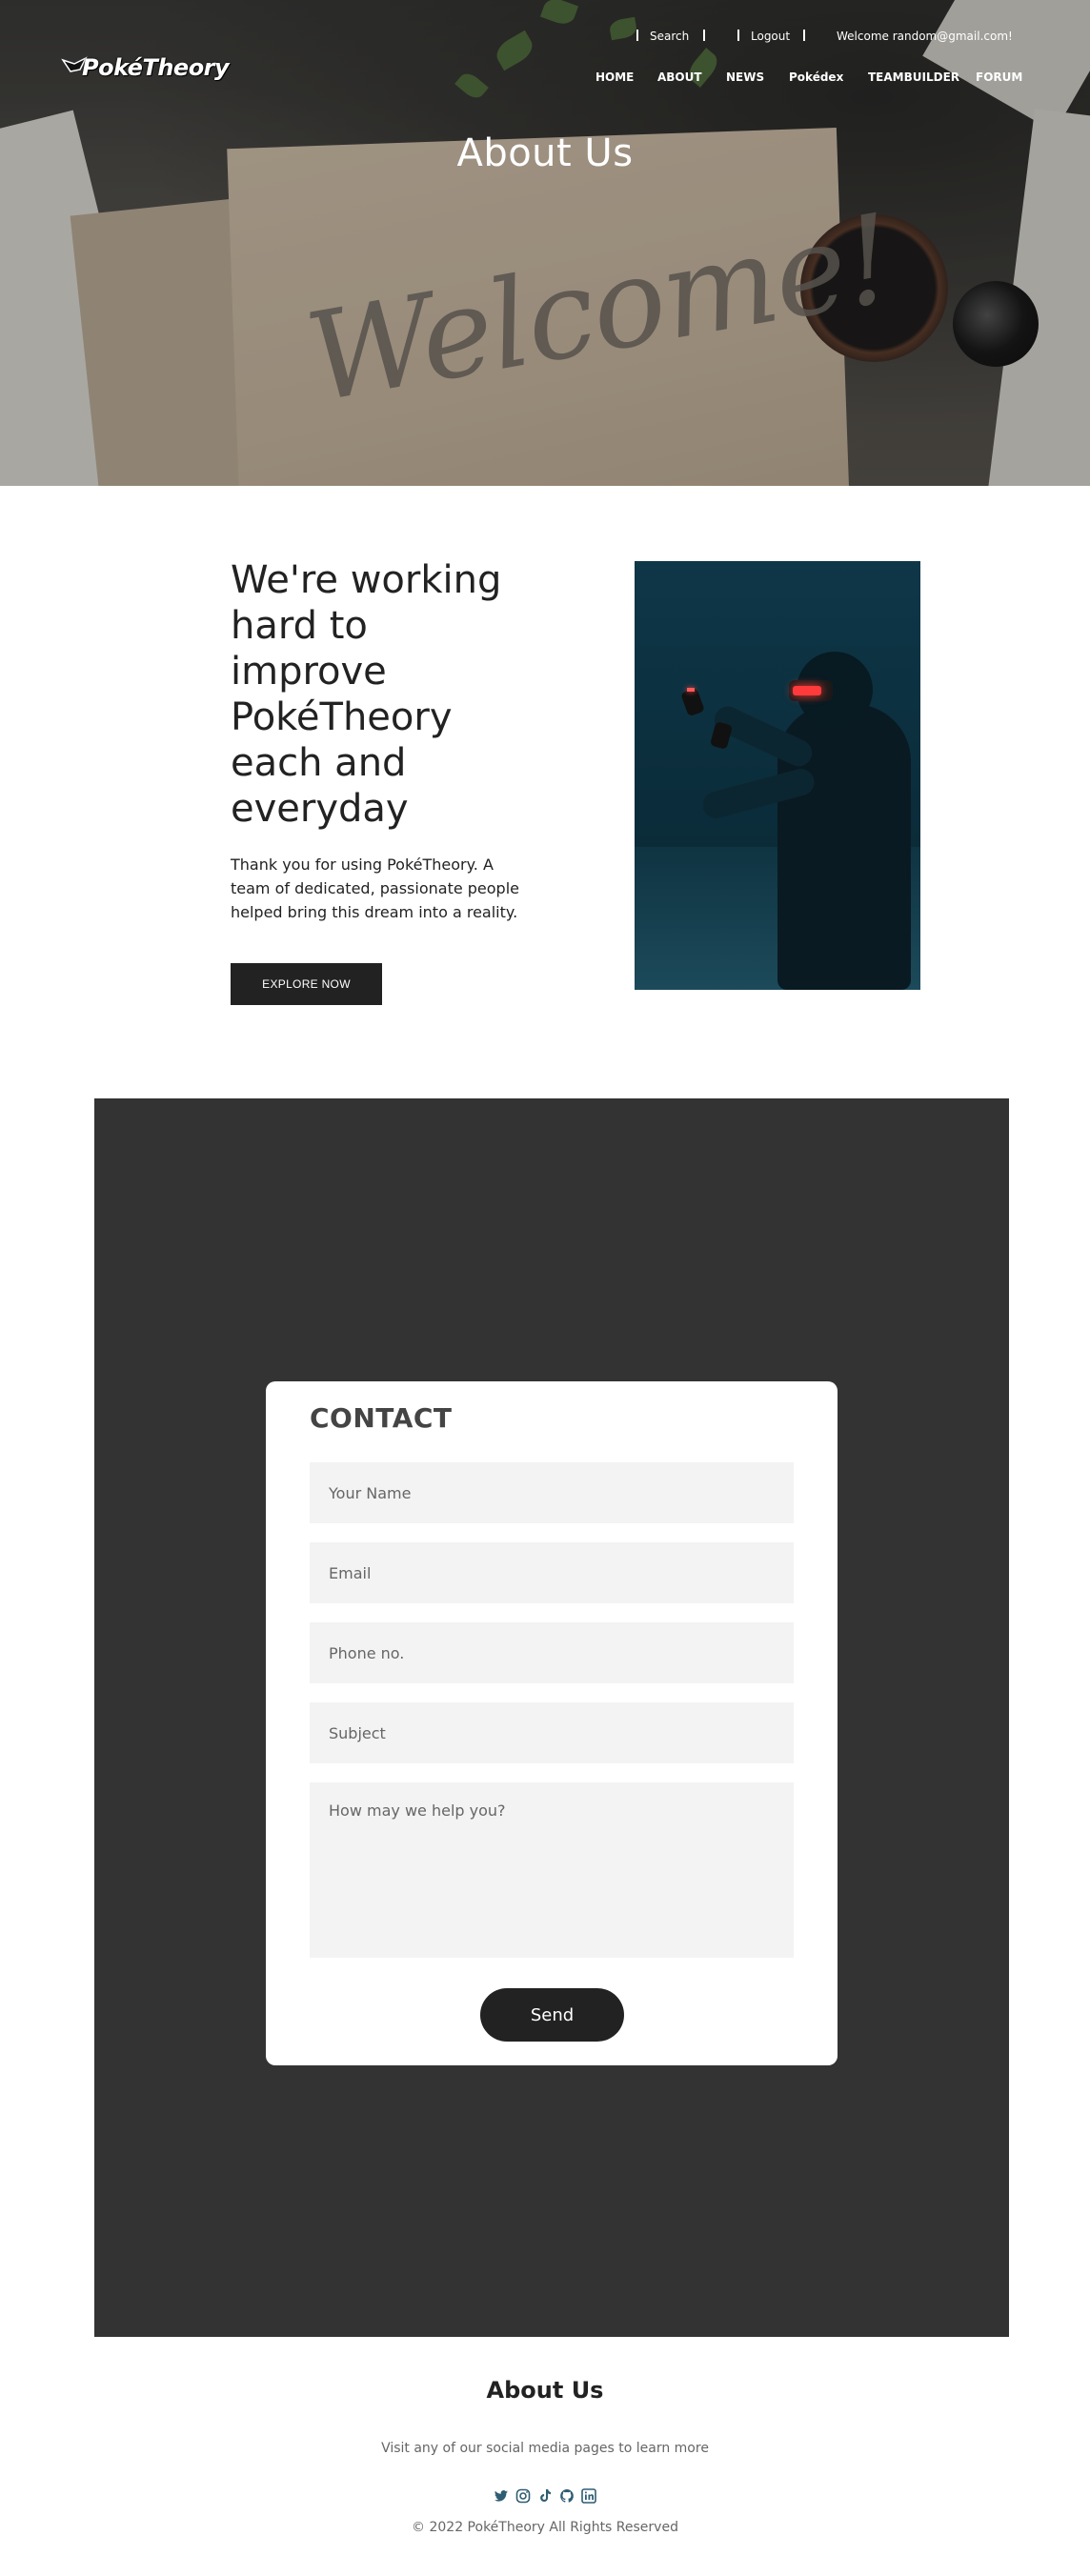 This screenshot has height=2576, width=1090. What do you see at coordinates (778, 776) in the screenshot?
I see `vr-headset-photo` at bounding box center [778, 776].